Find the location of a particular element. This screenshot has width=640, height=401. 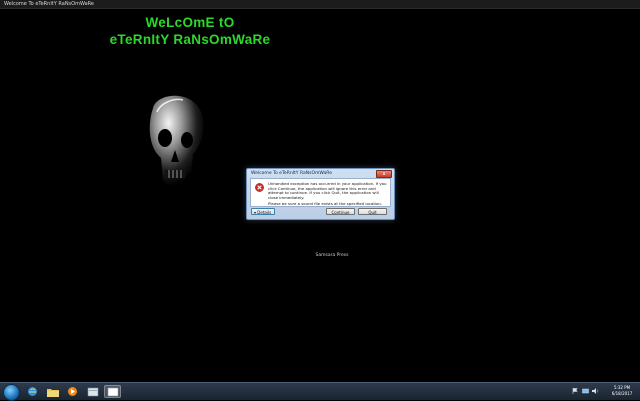

window-title: Welcome To eTeRnItY RaNsOmWaRe is located at coordinates (49, 4).